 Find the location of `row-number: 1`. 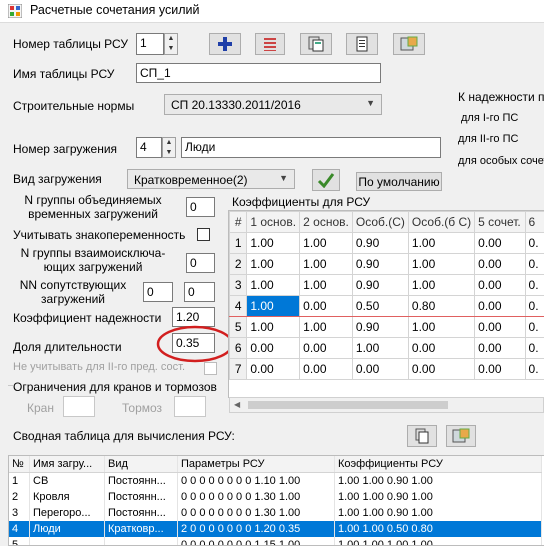

row-number: 1 is located at coordinates (238, 243).